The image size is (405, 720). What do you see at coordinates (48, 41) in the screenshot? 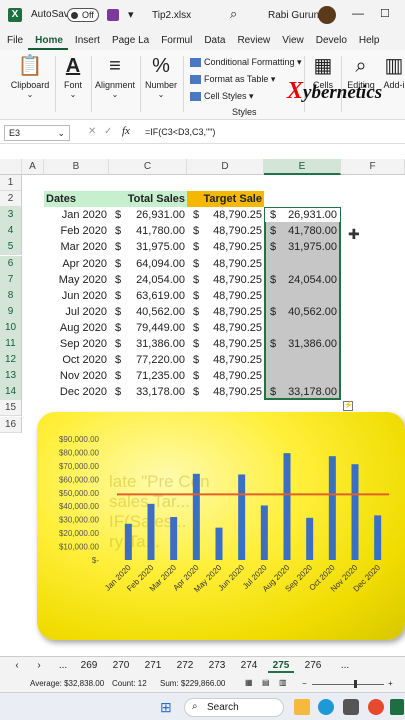
I see `tab-home: Home` at bounding box center [48, 41].